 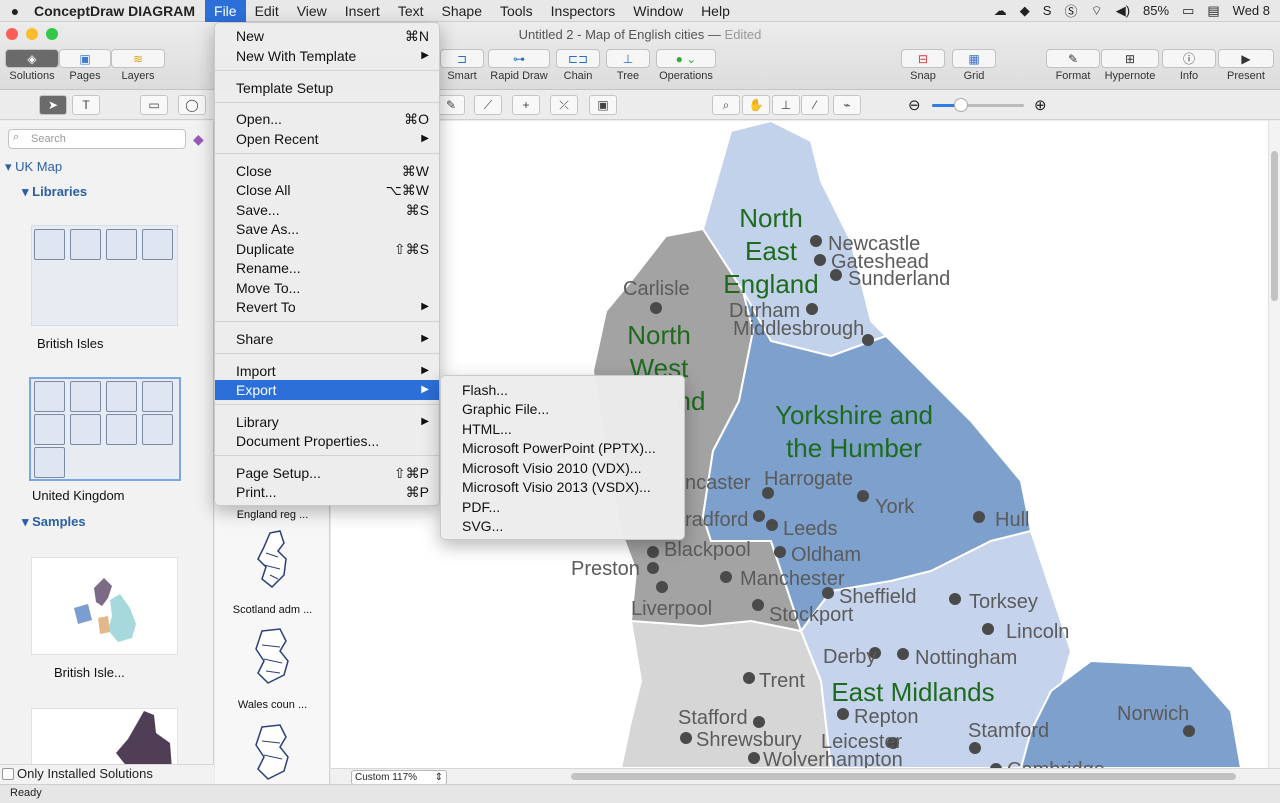 What do you see at coordinates (1123, 11) in the screenshot?
I see `volume-icon: ◀)` at bounding box center [1123, 11].